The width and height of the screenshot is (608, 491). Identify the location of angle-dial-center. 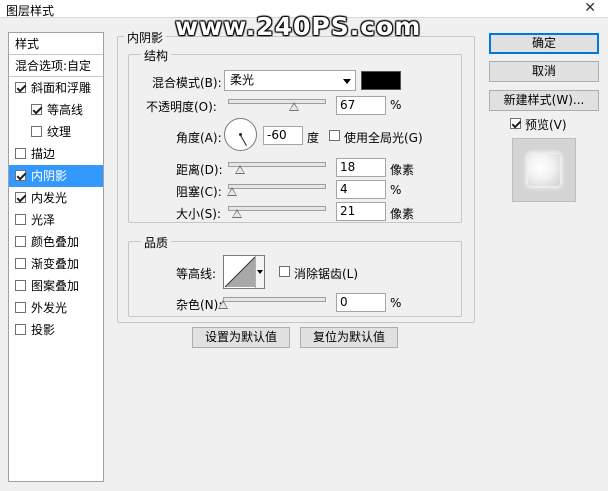
(240, 134).